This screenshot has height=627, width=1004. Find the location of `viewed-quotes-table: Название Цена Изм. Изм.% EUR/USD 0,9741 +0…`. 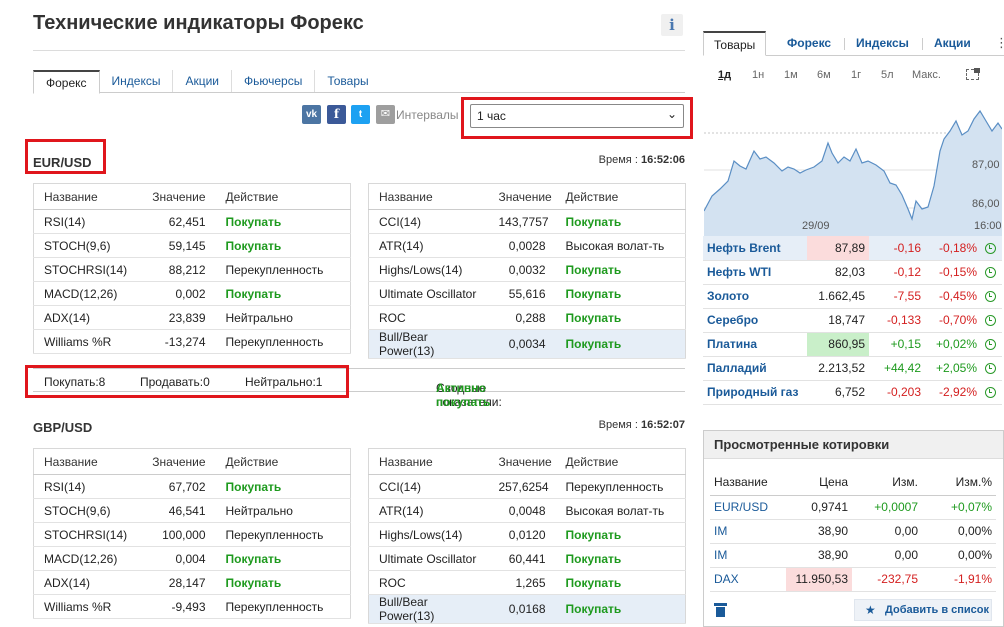

viewed-quotes-table: Название Цена Изм. Изм.% EUR/USD 0,9741 +0… is located at coordinates (853, 530).